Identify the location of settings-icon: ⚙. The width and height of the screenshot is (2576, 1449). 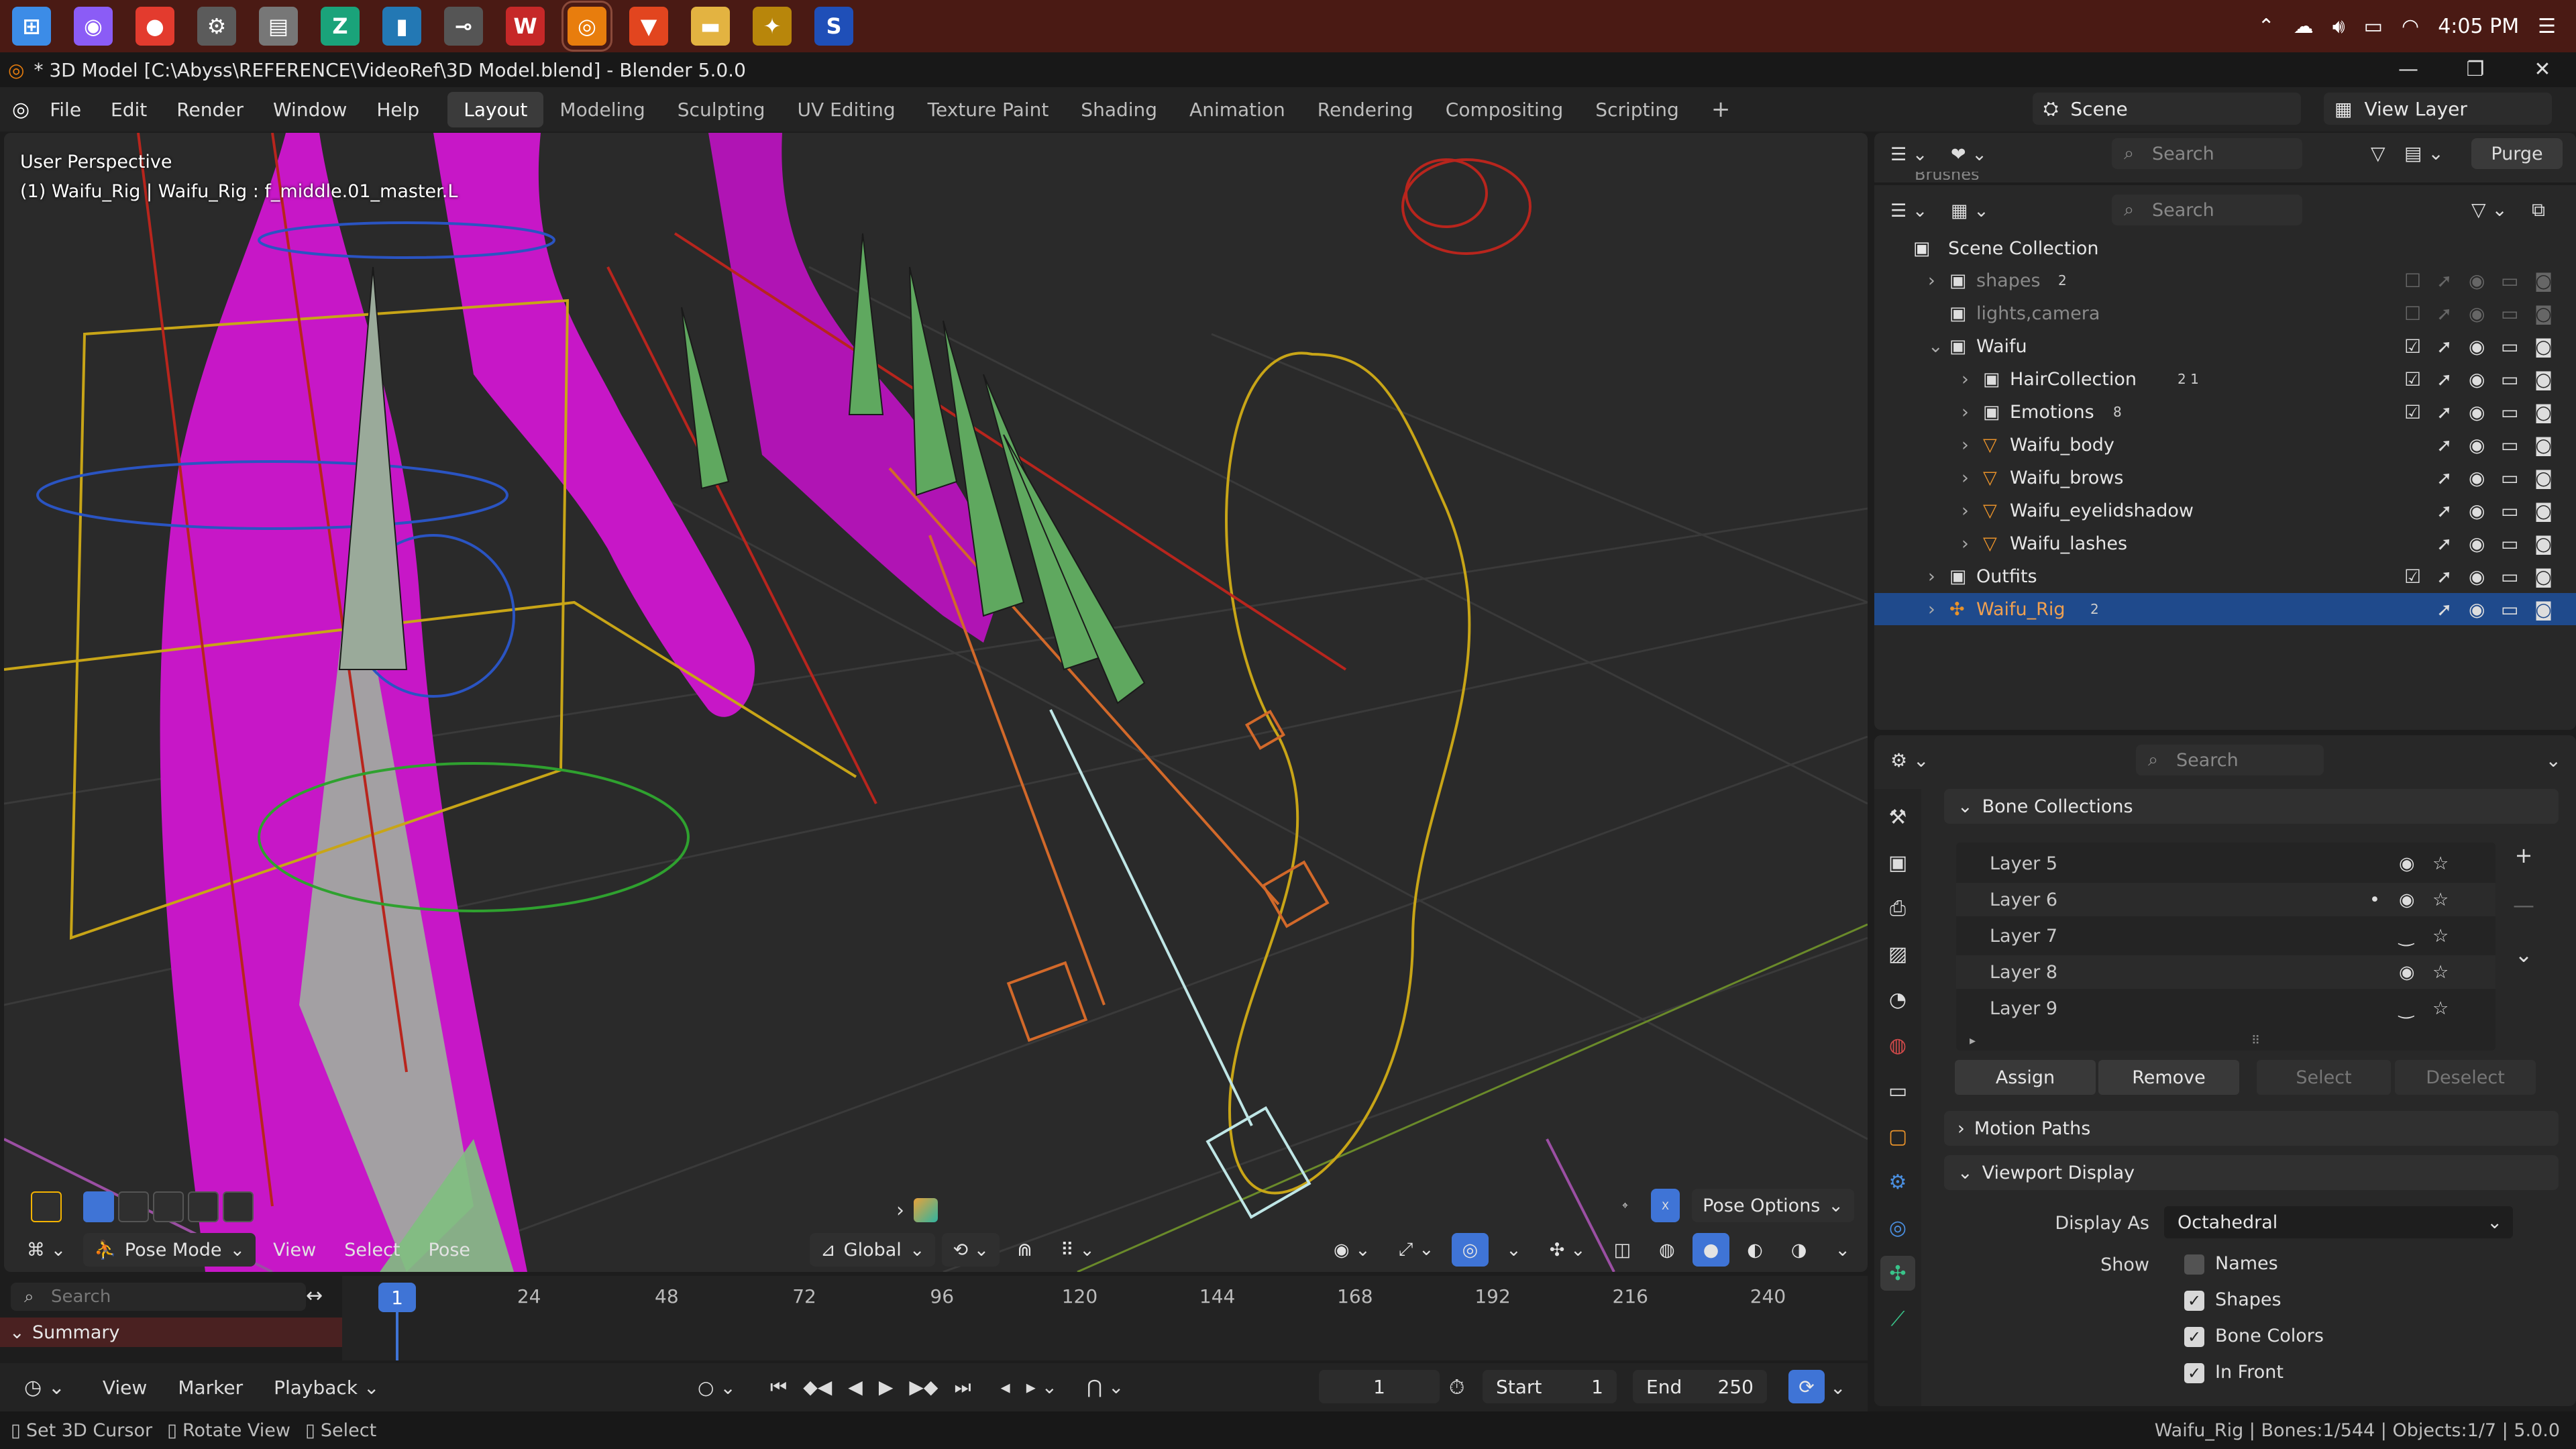
(216, 26).